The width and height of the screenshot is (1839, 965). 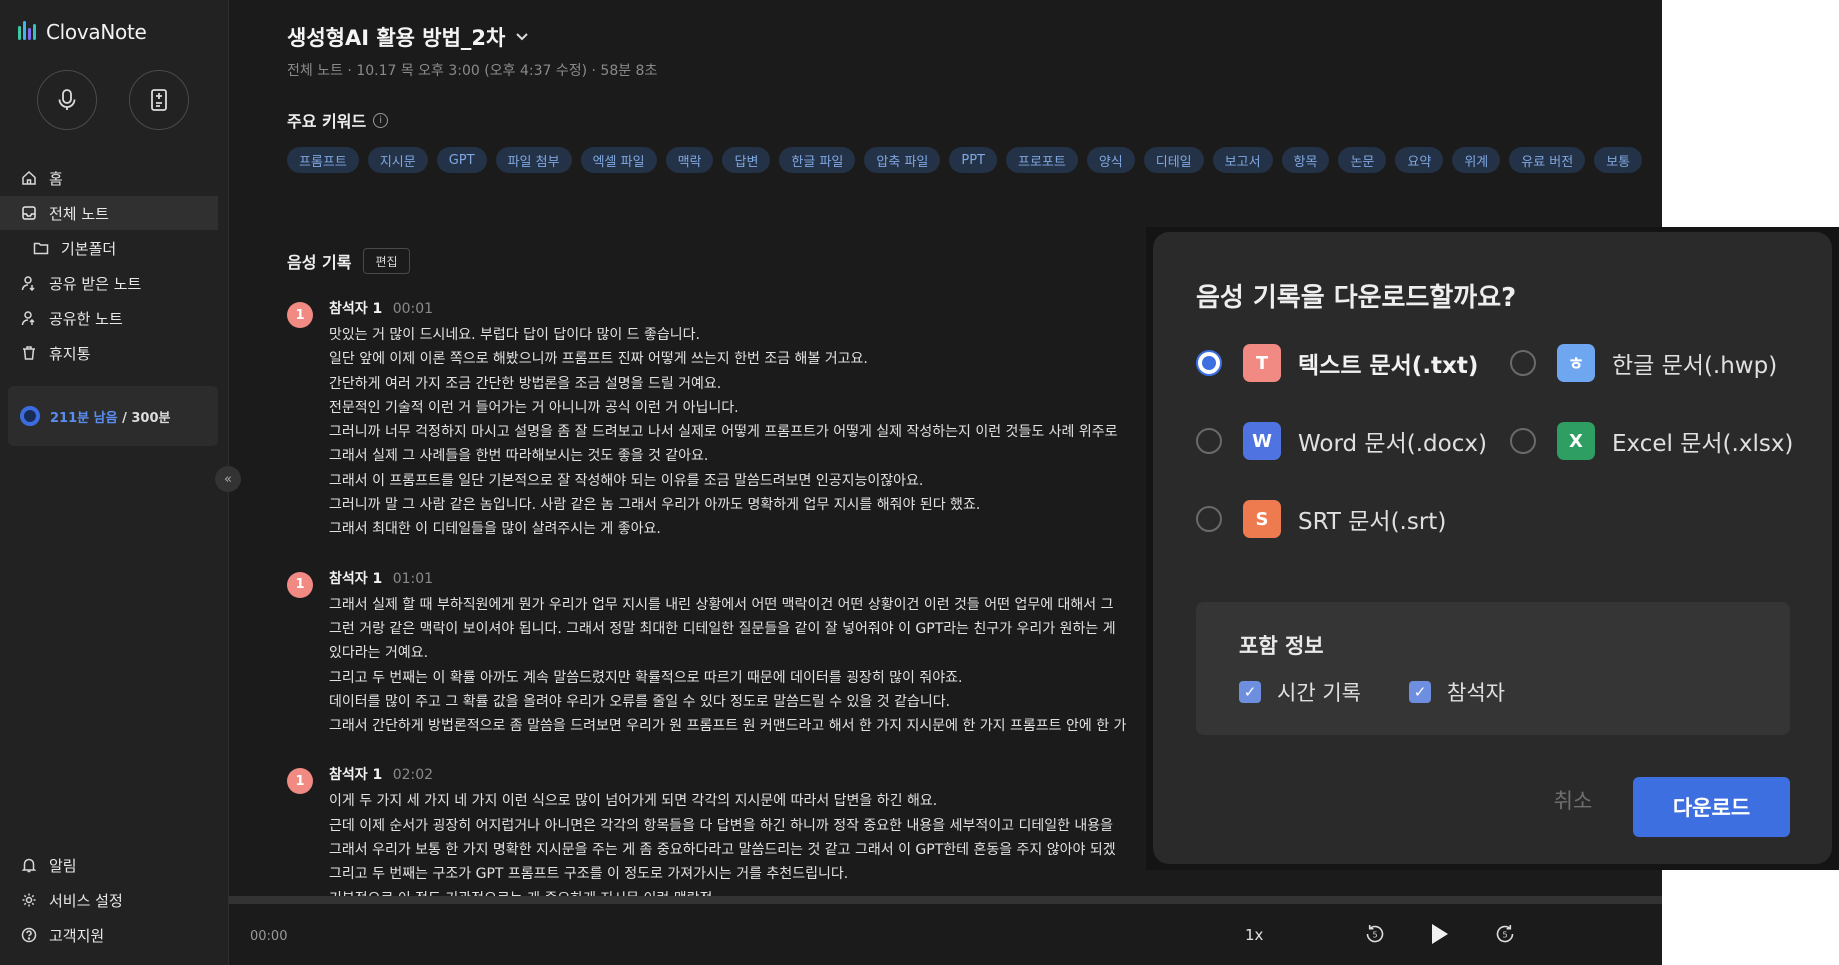 I want to click on transcript-line: 기본적으로 이 정도 기관적으로는 게 중요하게 지시문 이런 맥락적, so click(x=858, y=891).